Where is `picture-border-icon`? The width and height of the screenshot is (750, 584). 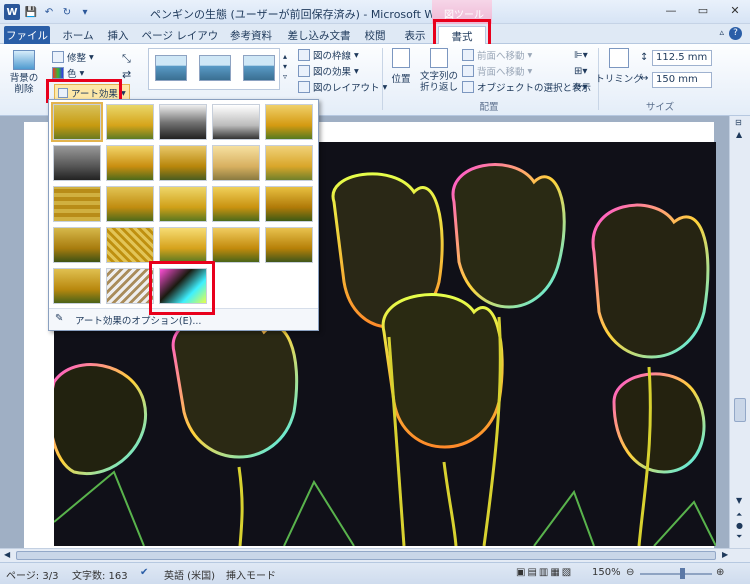 picture-border-icon is located at coordinates (304, 55).